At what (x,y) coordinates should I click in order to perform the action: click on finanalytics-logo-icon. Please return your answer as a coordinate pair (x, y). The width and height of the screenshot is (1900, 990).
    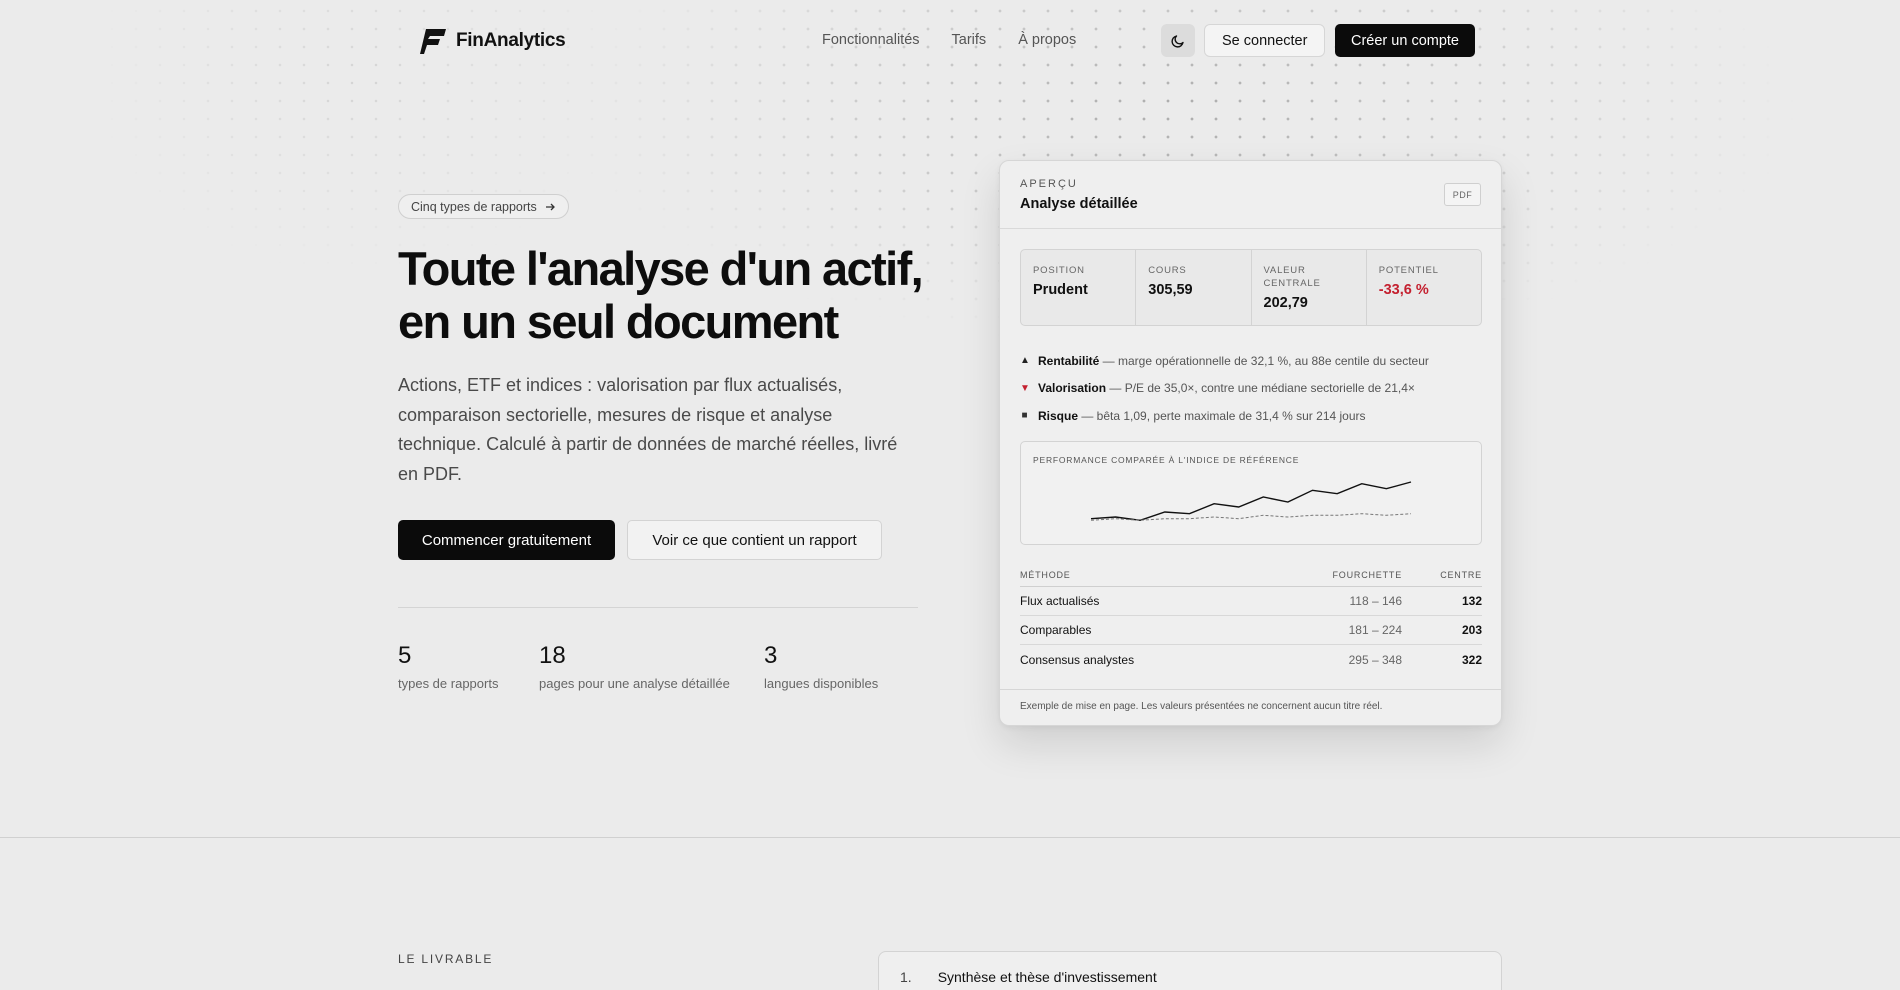
    Looking at the image, I should click on (433, 41).